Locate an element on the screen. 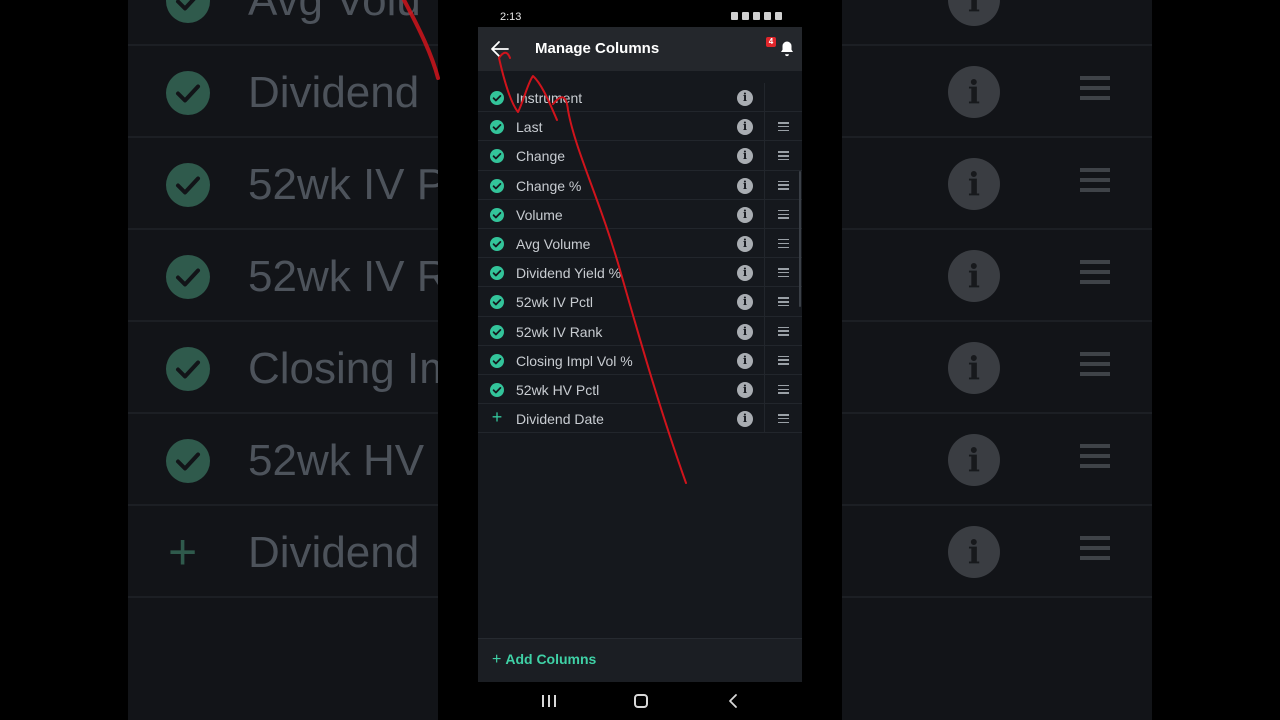 This screenshot has height=720, width=1280. notifications-button: 4 is located at coordinates (782, 48).